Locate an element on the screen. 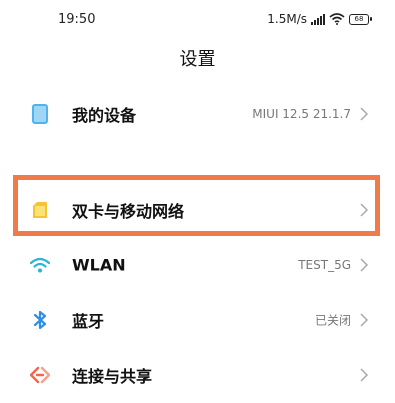 This screenshot has width=395, height=403. page-title: 设置 is located at coordinates (197, 59).